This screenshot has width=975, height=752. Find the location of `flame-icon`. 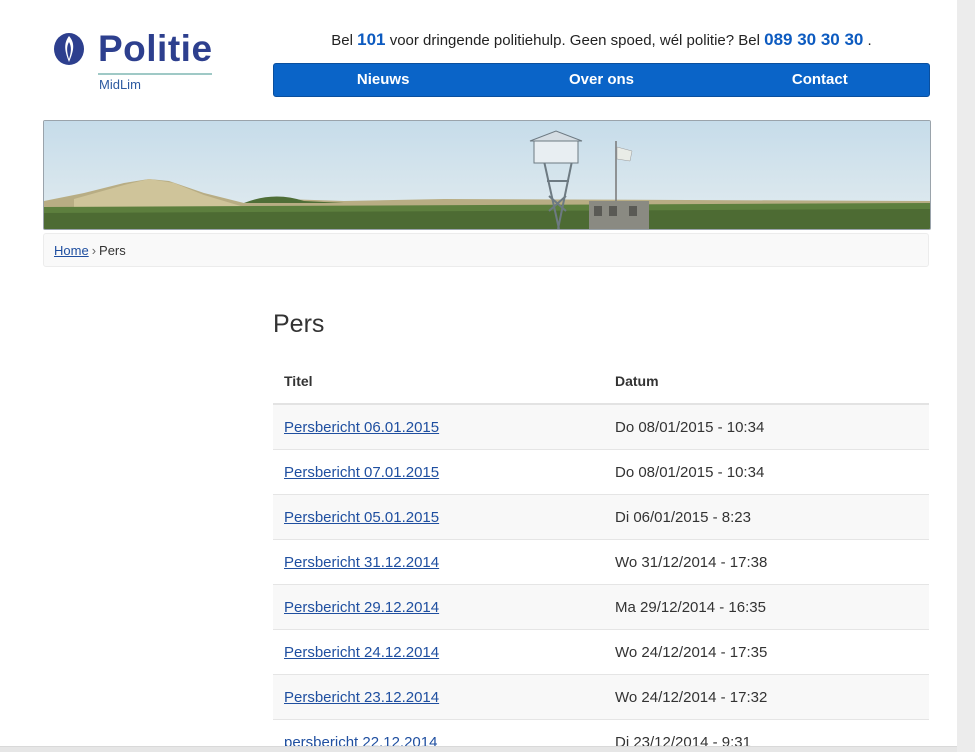

flame-icon is located at coordinates (69, 49).